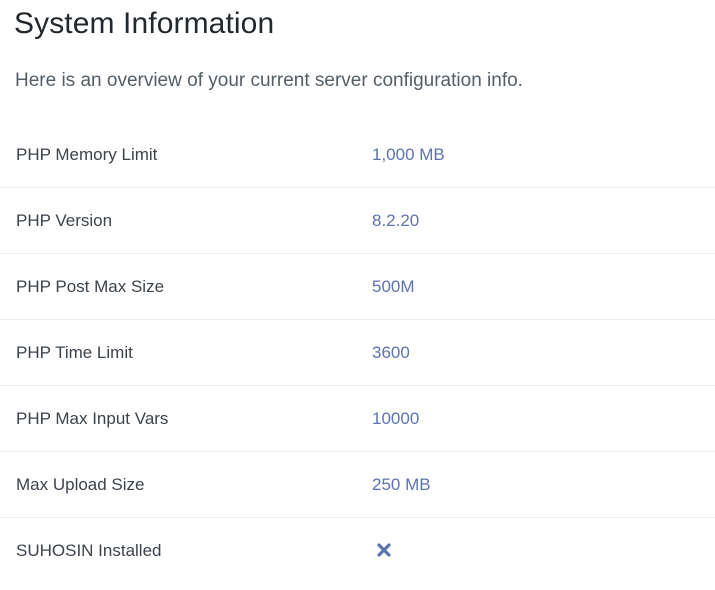 The height and width of the screenshot is (590, 715). Describe the element at coordinates (357, 155) in the screenshot. I see `info-row-php-memory-limit: PHP Memory Limit 1,000 MB` at that location.